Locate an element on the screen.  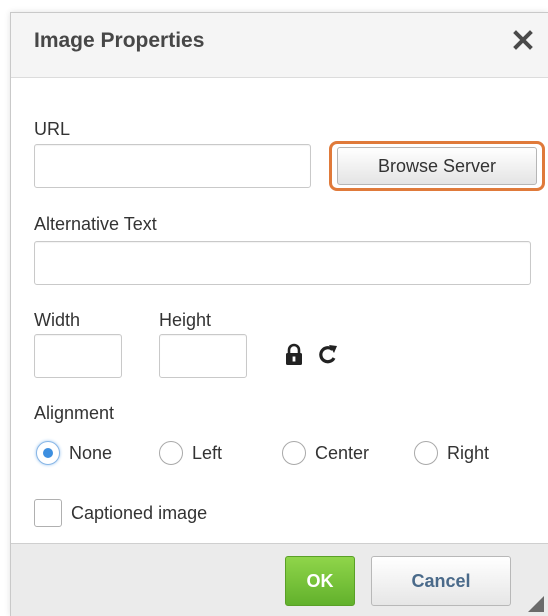
height-input is located at coordinates (203, 356).